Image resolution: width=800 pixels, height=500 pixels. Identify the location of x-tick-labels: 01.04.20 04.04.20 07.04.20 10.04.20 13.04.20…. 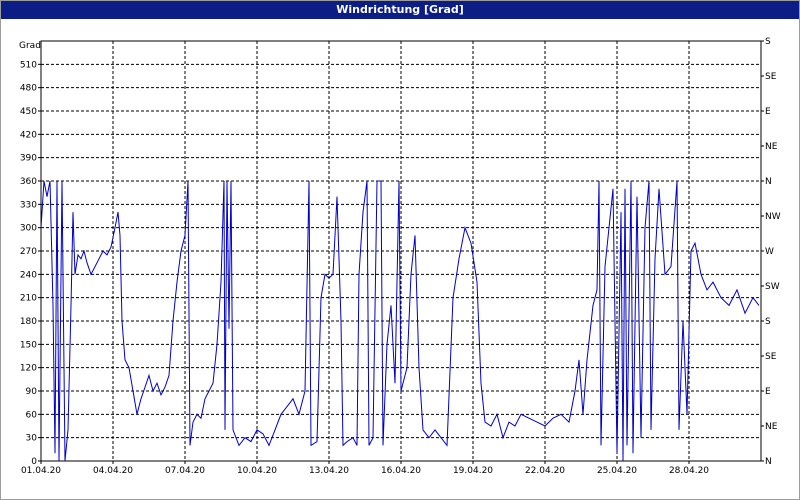
(365, 468).